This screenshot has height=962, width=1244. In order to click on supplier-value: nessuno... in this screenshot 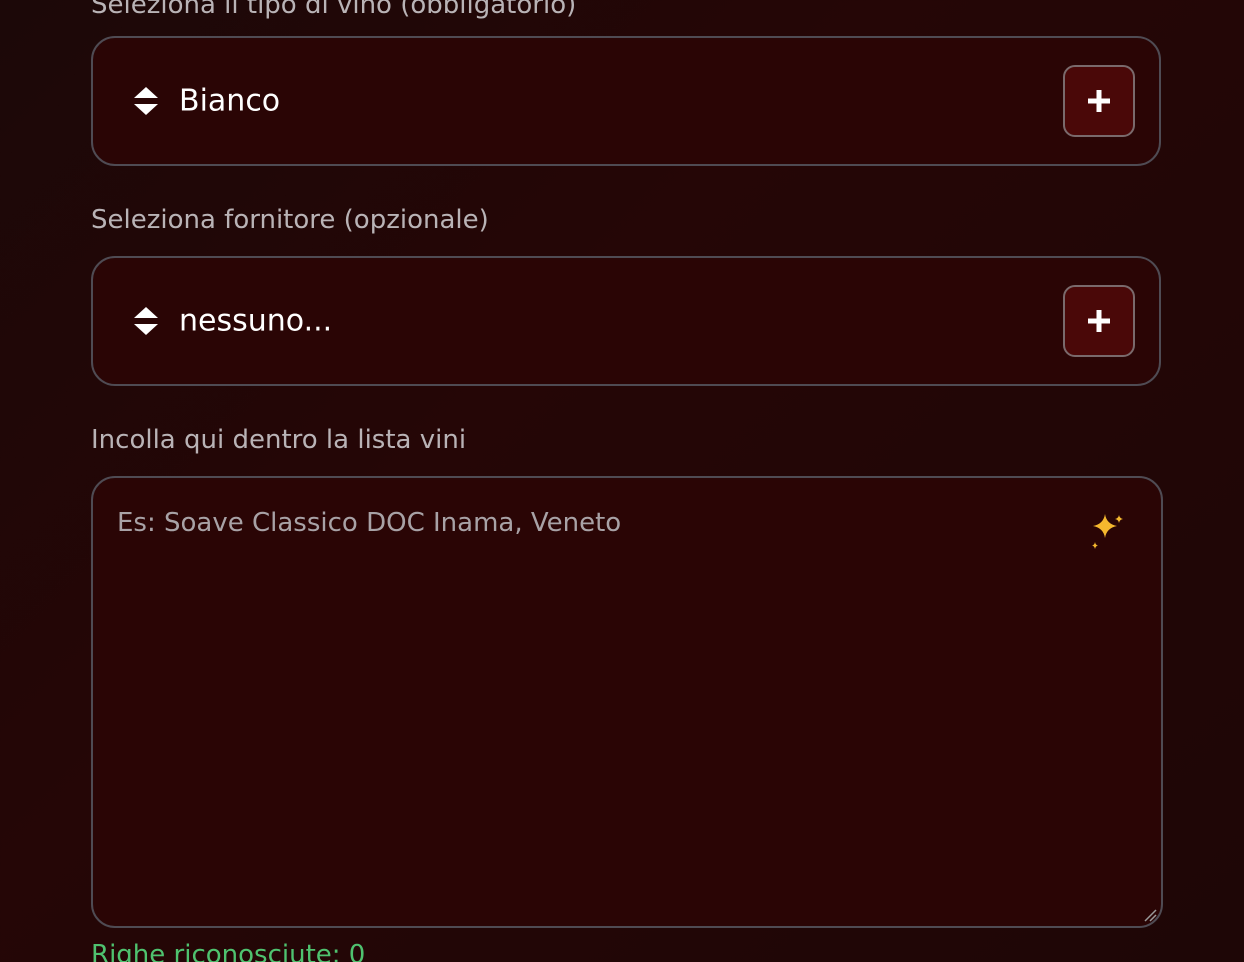, I will do `click(256, 321)`.